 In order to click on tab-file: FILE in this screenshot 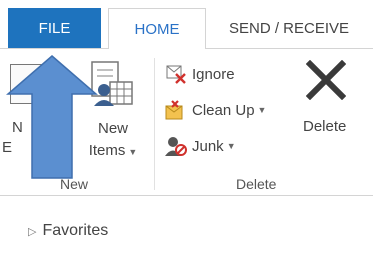, I will do `click(54, 28)`.